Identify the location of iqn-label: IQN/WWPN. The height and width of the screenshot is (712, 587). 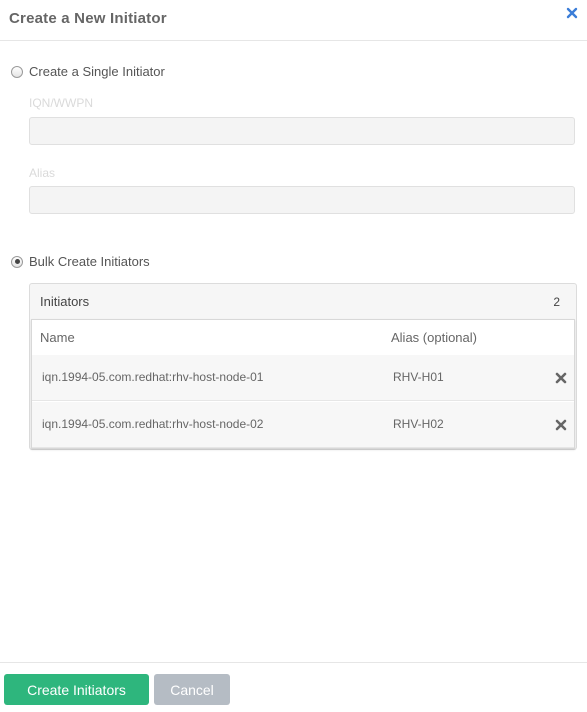
(61, 103).